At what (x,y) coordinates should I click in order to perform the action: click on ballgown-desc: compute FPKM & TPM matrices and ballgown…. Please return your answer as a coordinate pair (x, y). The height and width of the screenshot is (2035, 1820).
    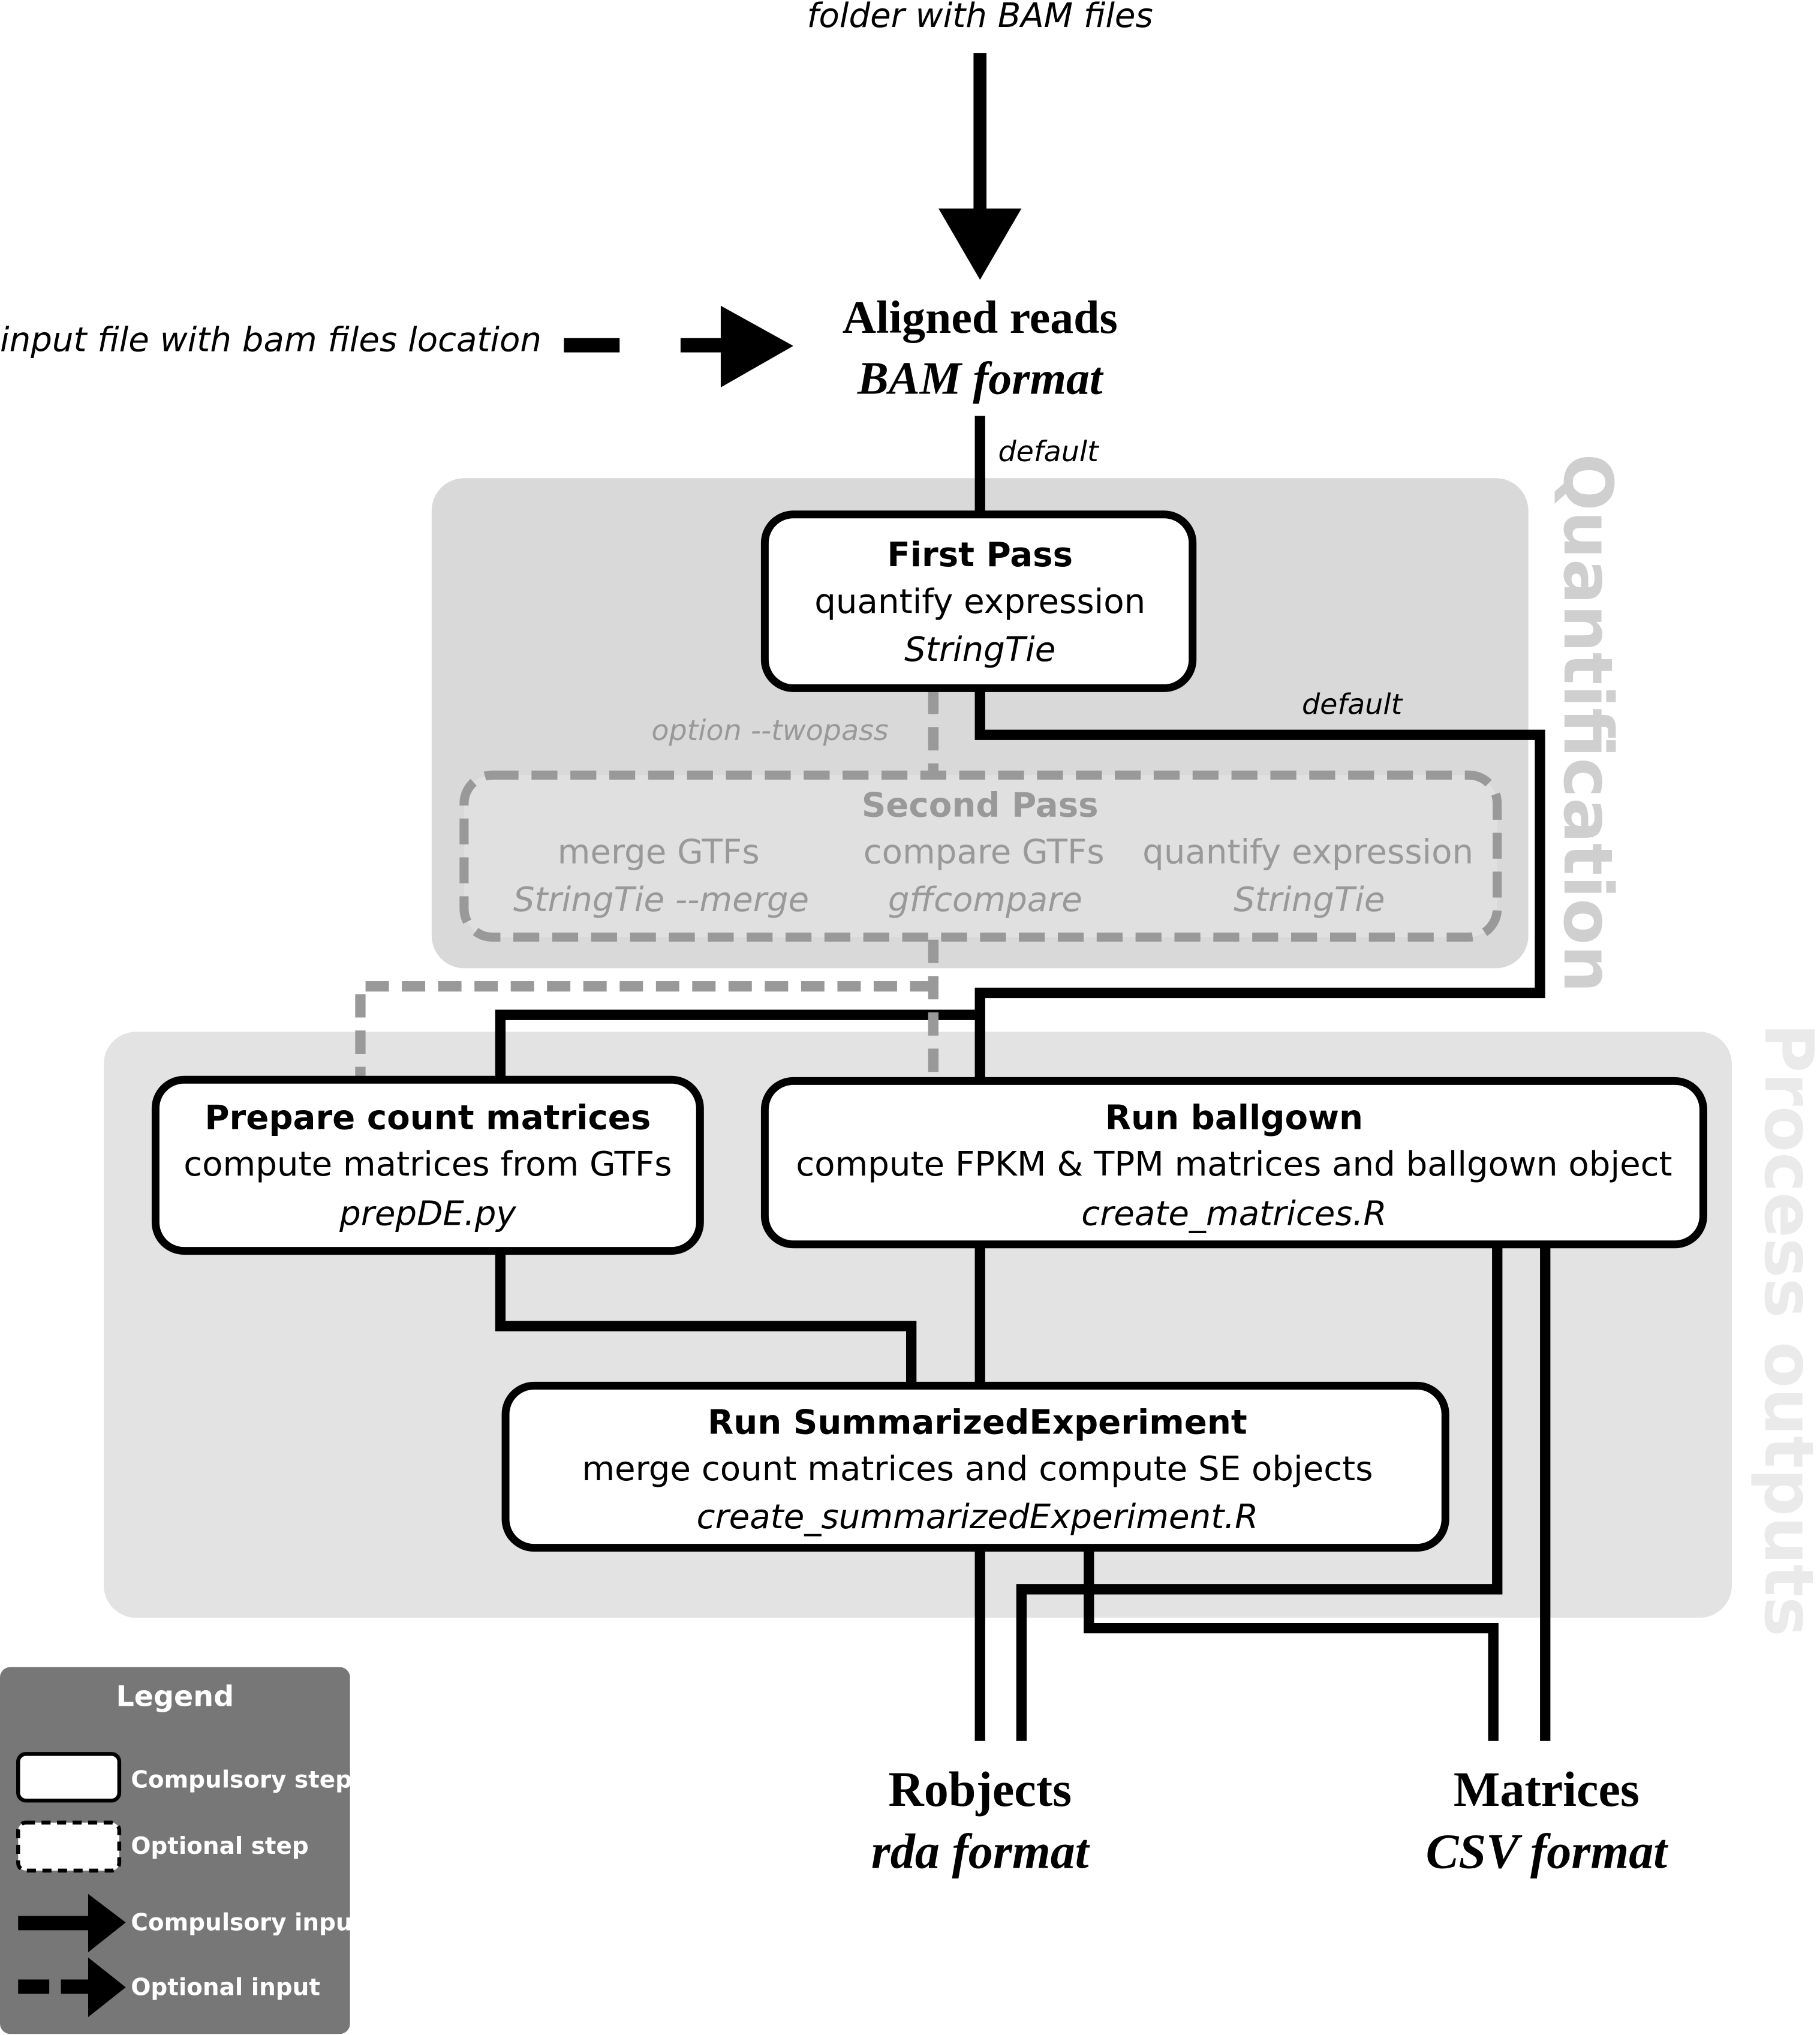
    Looking at the image, I should click on (1234, 1164).